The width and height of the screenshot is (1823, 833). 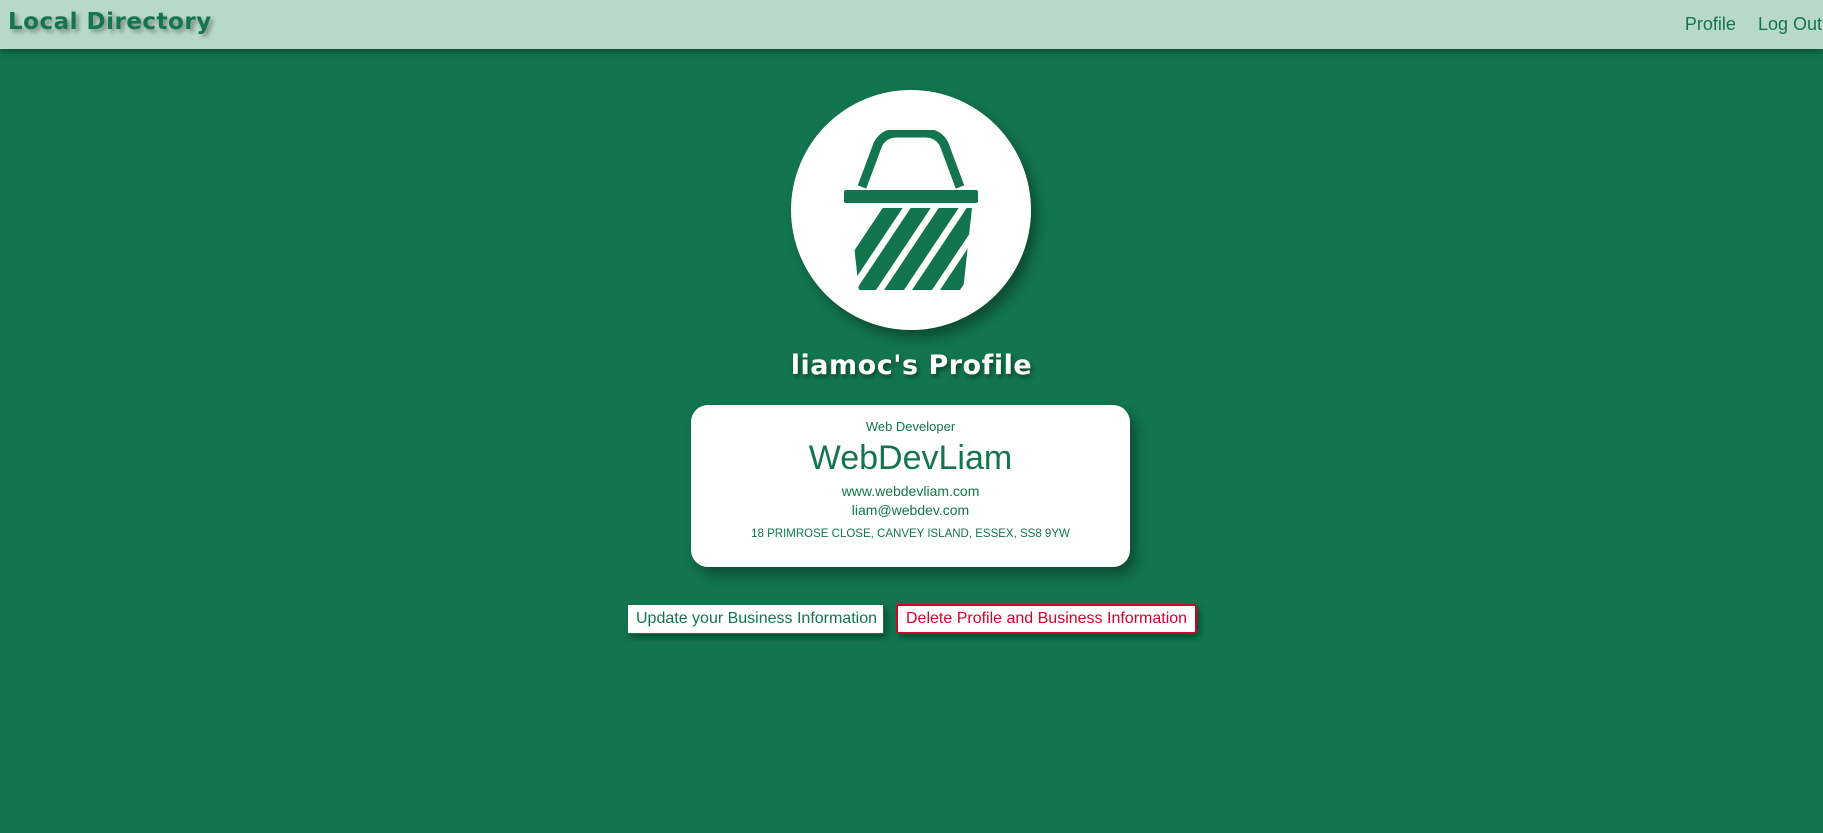 What do you see at coordinates (1710, 24) in the screenshot?
I see `nav-link-profile: Profile` at bounding box center [1710, 24].